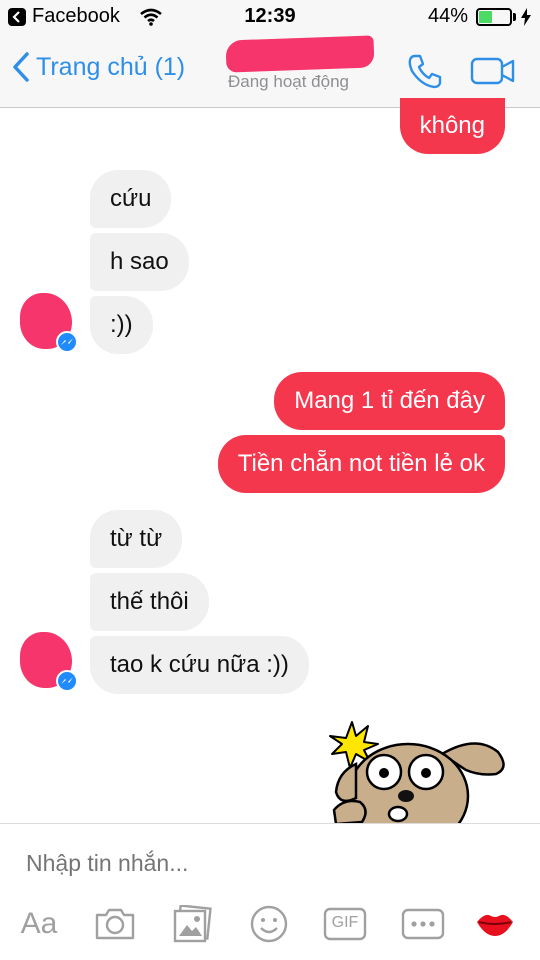 This screenshot has width=540, height=960. I want to click on text-format-button: Aa, so click(39, 924).